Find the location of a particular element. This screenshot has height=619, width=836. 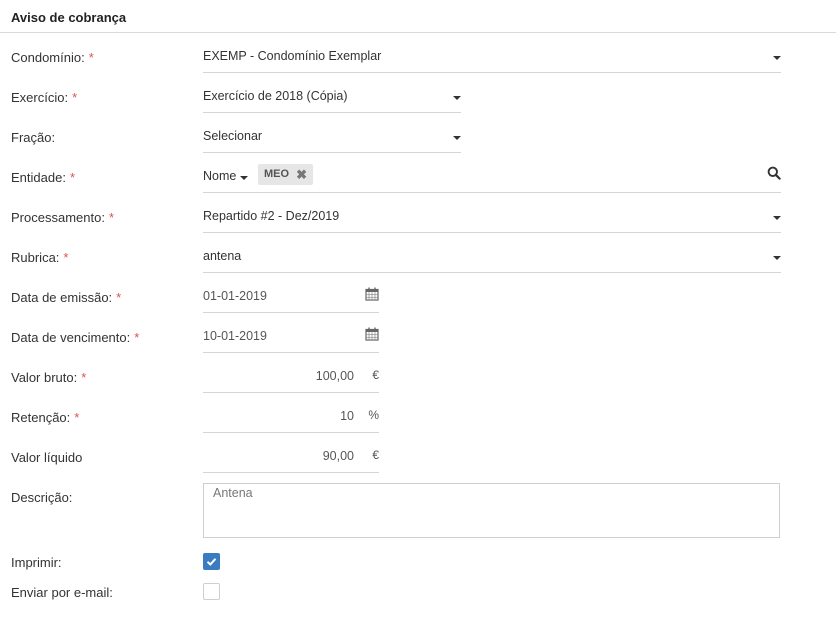

search-icon is located at coordinates (774, 173).